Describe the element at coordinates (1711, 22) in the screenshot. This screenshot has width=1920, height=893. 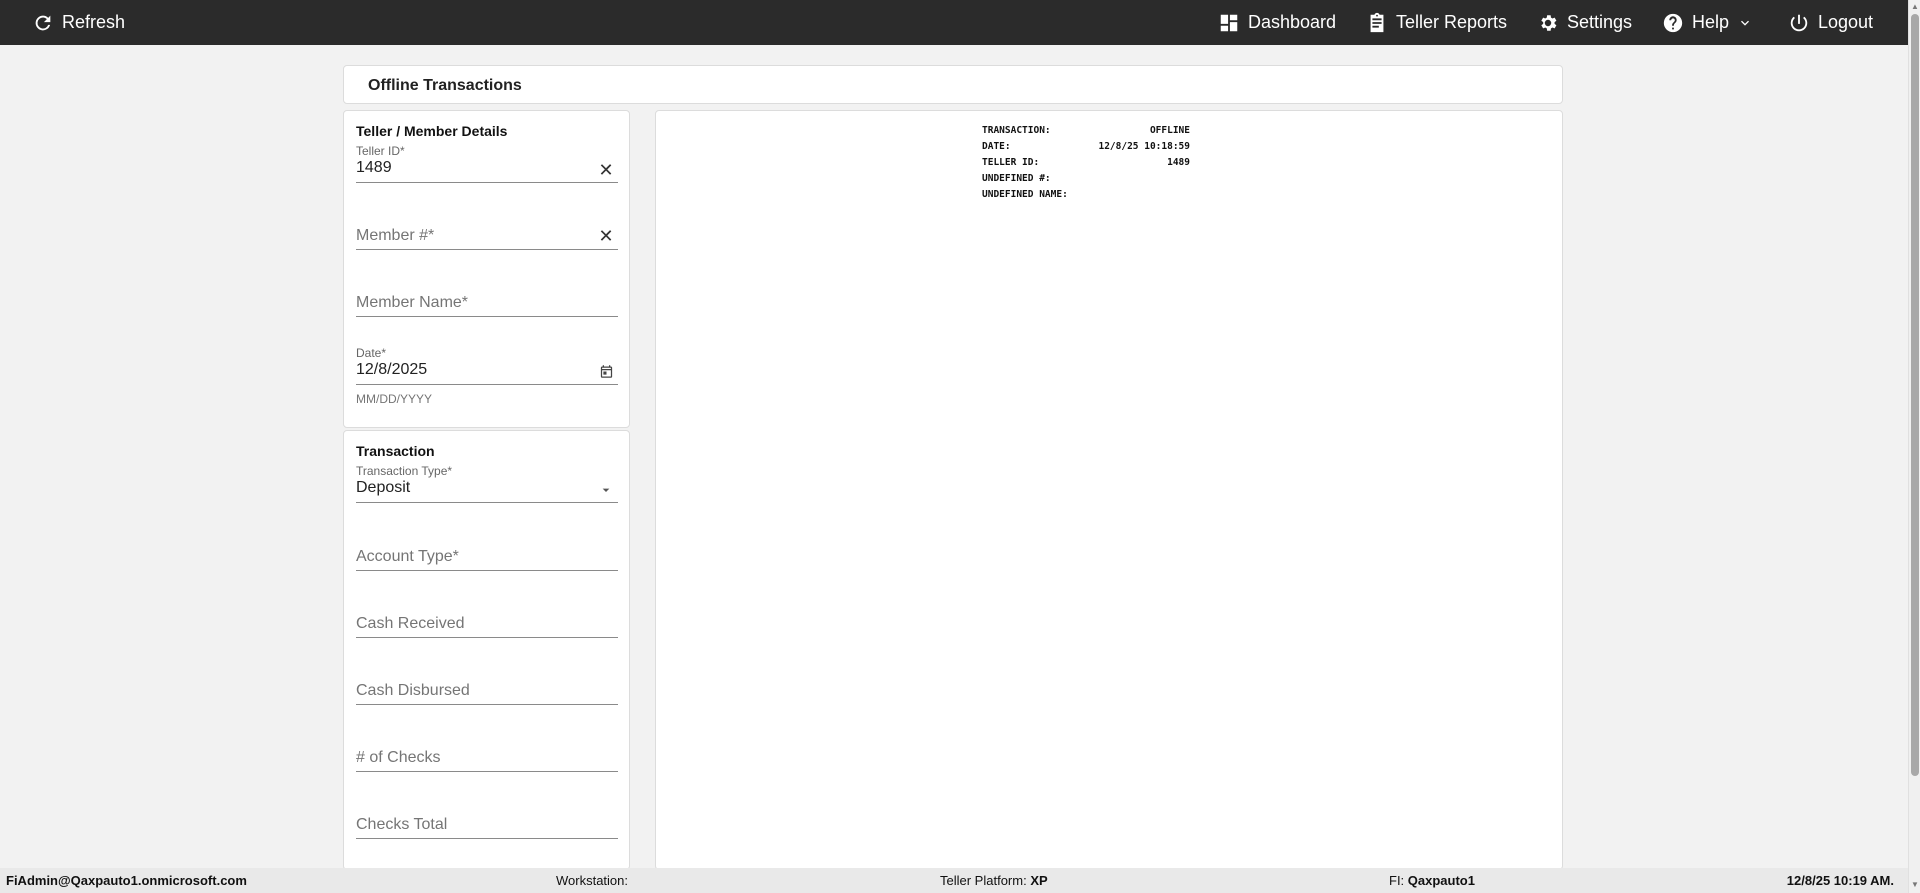
I see `help-label: Help` at that location.